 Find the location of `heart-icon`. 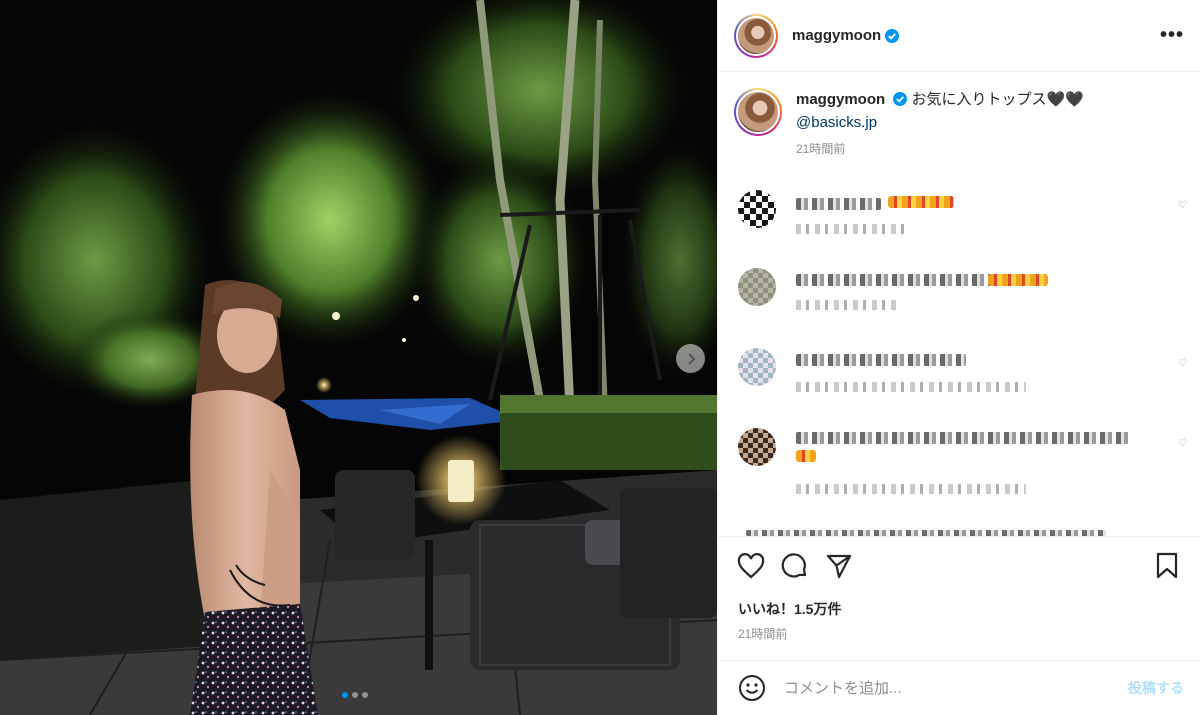

heart-icon is located at coordinates (751, 566).